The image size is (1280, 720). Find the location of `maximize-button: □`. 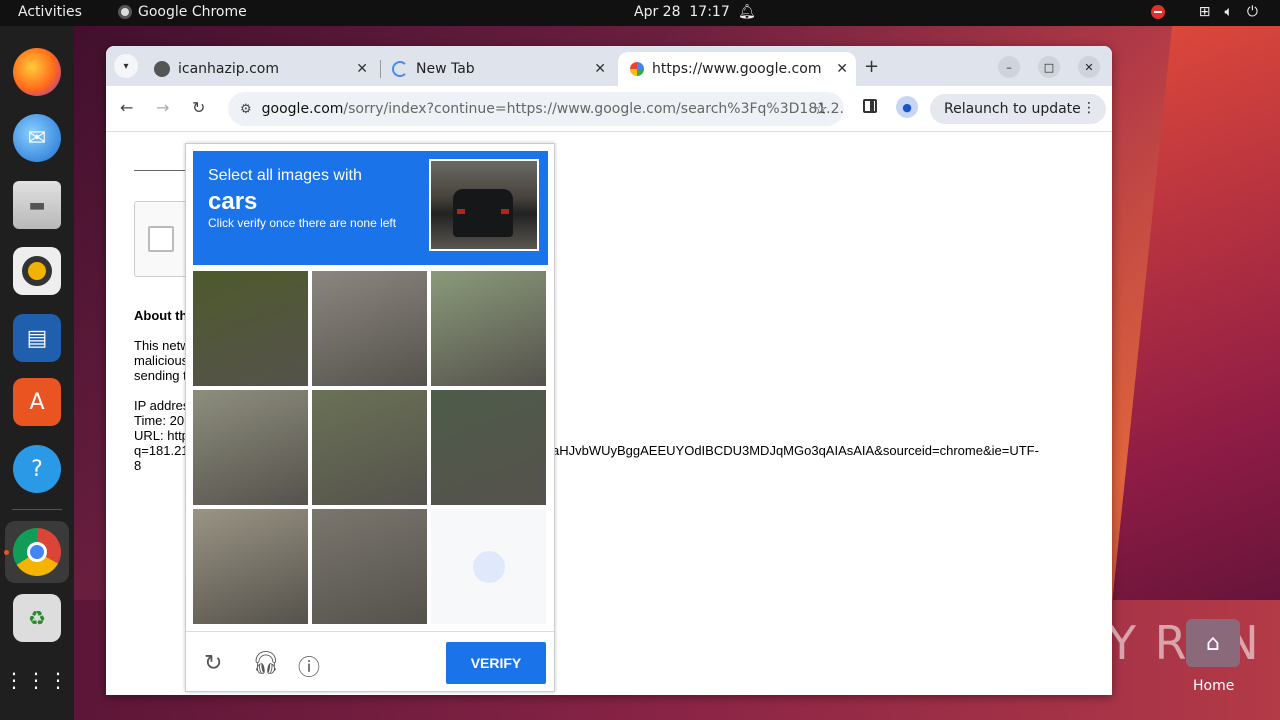

maximize-button: □ is located at coordinates (1049, 67).